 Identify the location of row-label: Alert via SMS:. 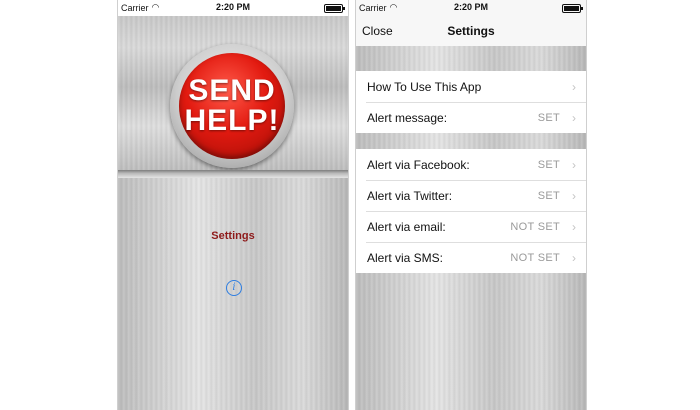
(405, 257).